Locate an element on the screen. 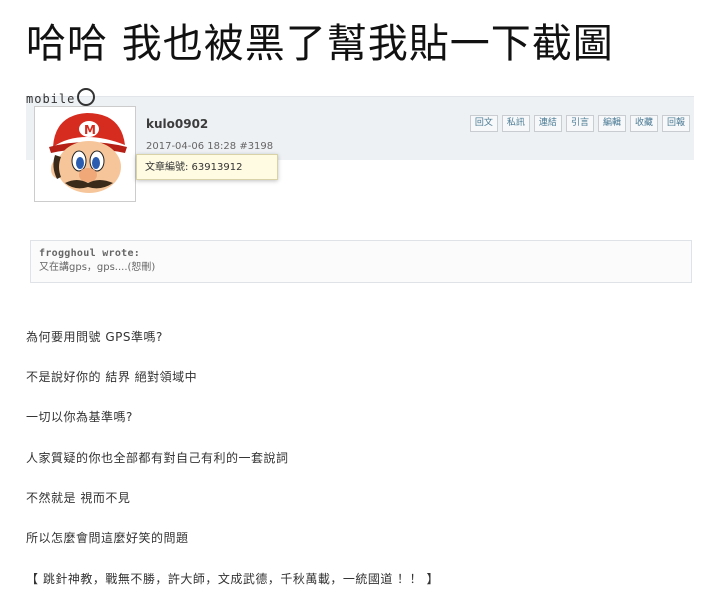 The width and height of the screenshot is (720, 592). post-meta: 2017-04-06 18:28 #3198 is located at coordinates (209, 146).